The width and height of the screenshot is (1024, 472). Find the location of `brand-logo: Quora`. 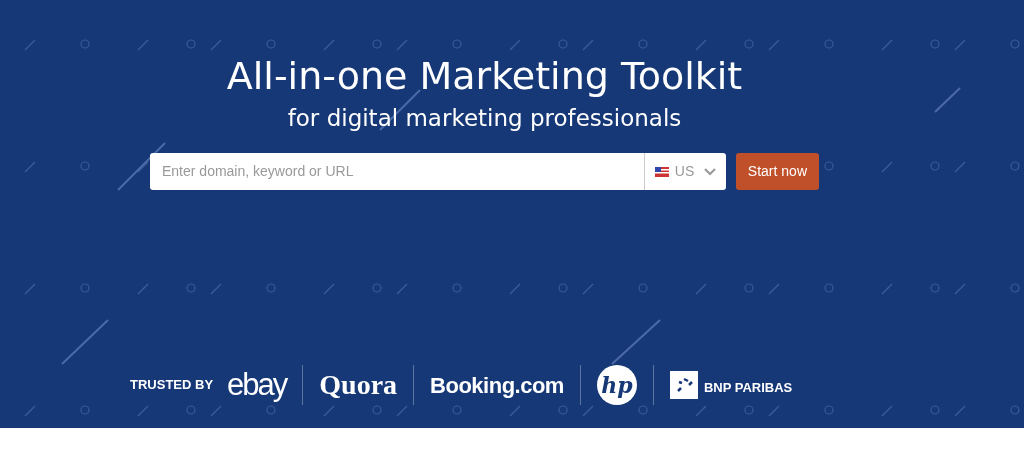

brand-logo: Quora is located at coordinates (358, 385).